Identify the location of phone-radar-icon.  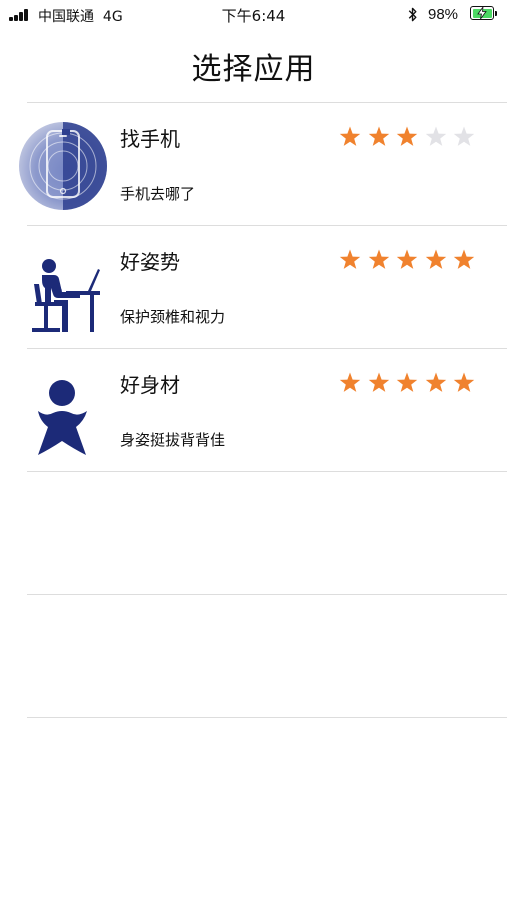
(63, 166).